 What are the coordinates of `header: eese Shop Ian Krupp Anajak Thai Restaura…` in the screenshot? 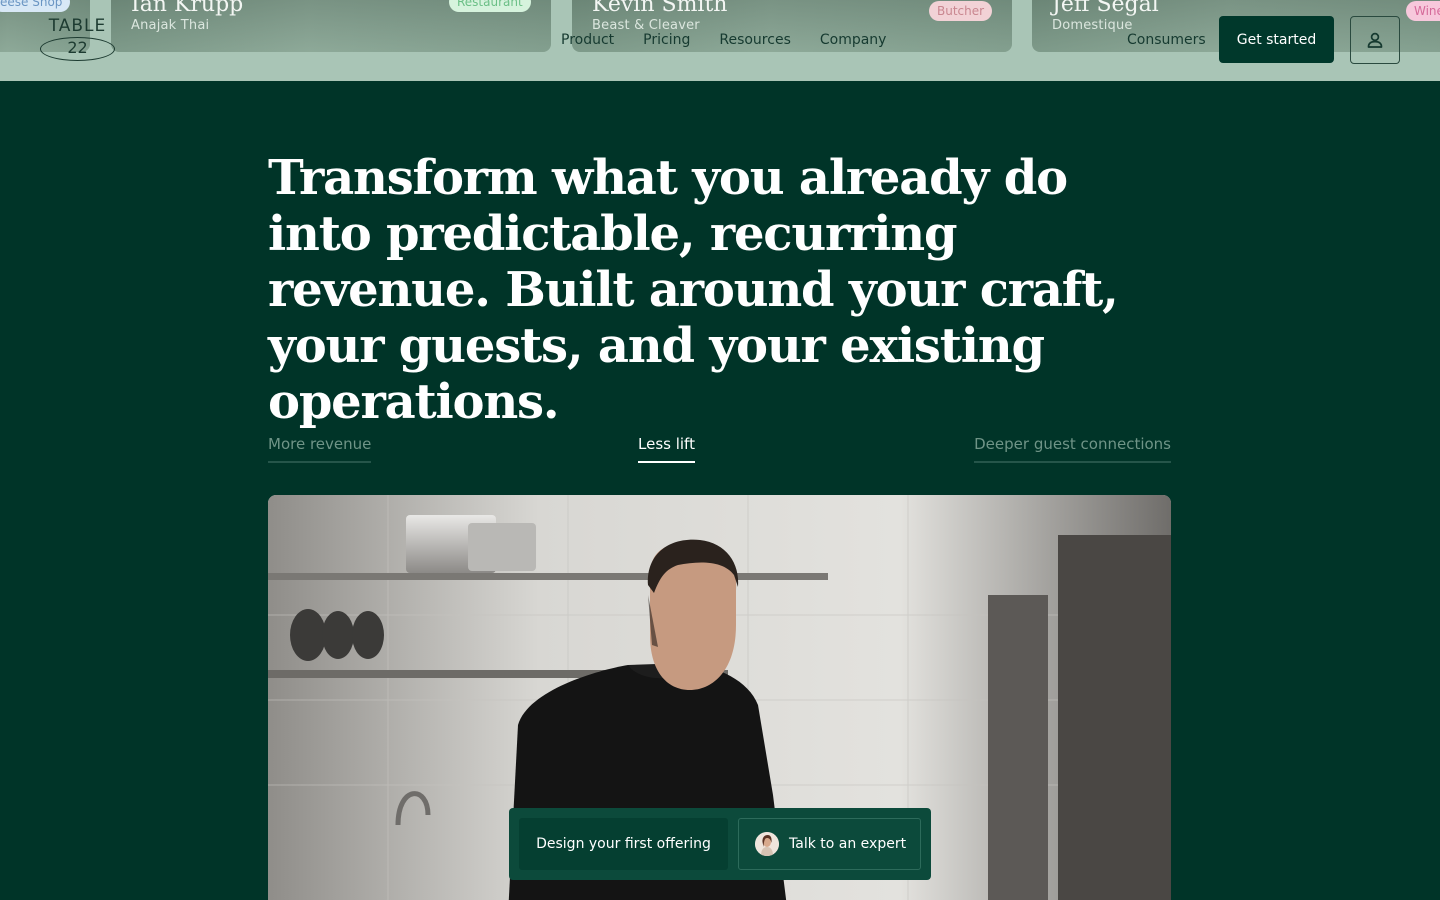 It's located at (720, 40).